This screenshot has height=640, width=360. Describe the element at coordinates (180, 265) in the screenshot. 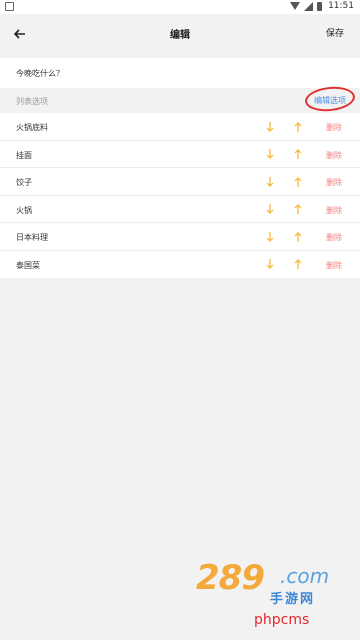

I see `list-item: 泰国菜 删除` at that location.